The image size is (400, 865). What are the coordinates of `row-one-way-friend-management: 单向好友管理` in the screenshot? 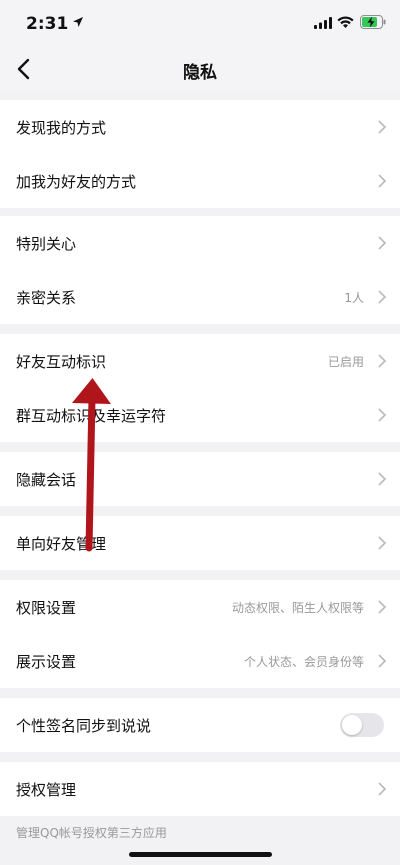 It's located at (200, 543).